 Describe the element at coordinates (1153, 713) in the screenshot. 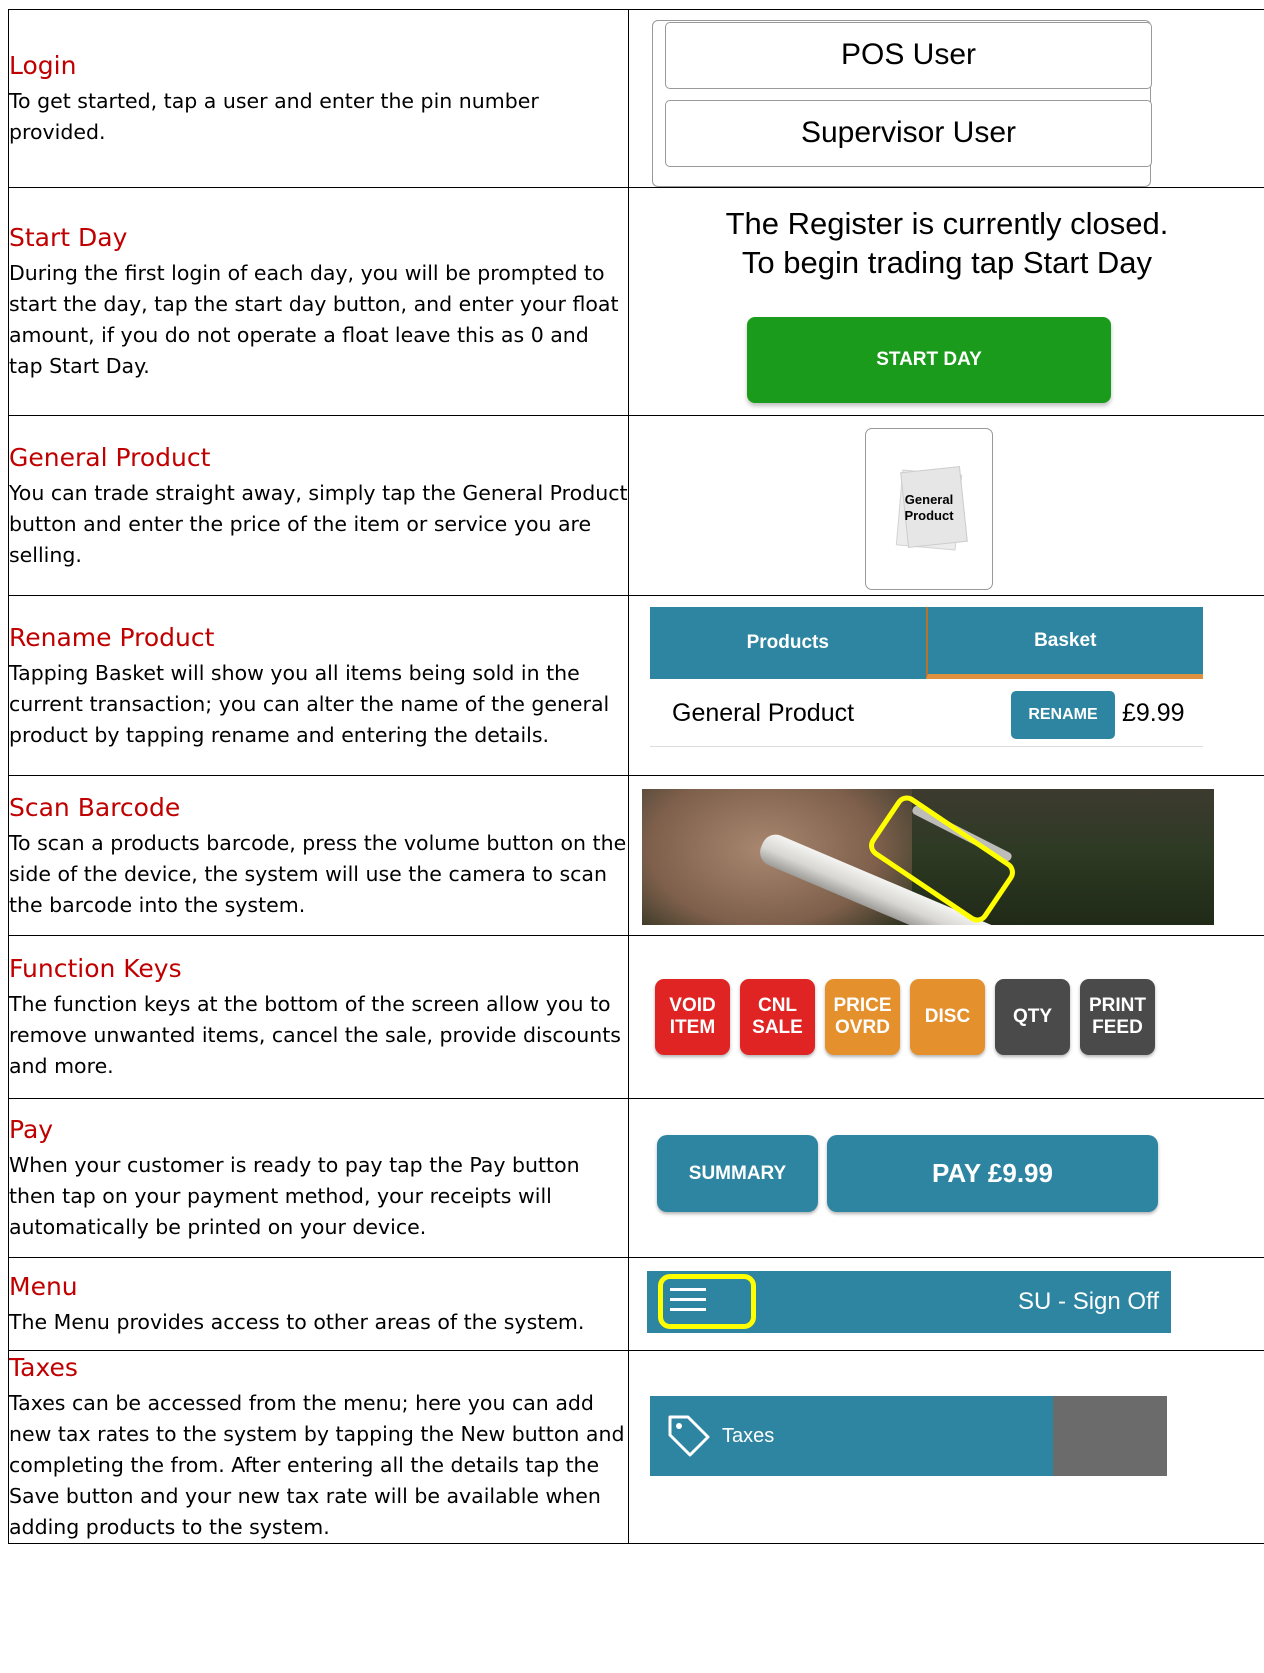

I see `basket-item-price: £9.99` at that location.